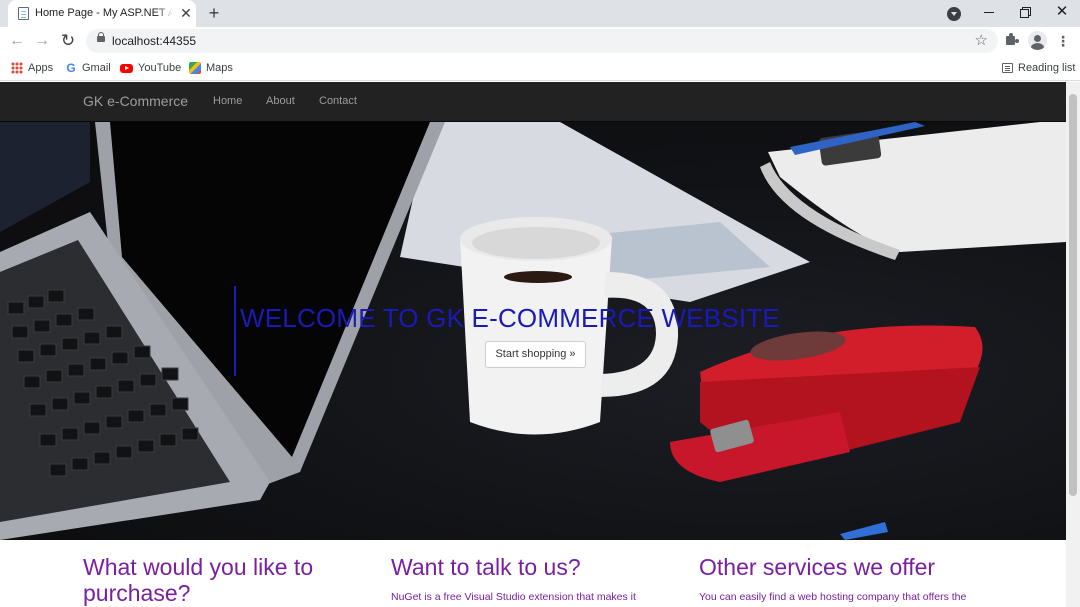 The height and width of the screenshot is (607, 1080). Describe the element at coordinates (235, 331) in the screenshot. I see `hero-text-caret` at that location.